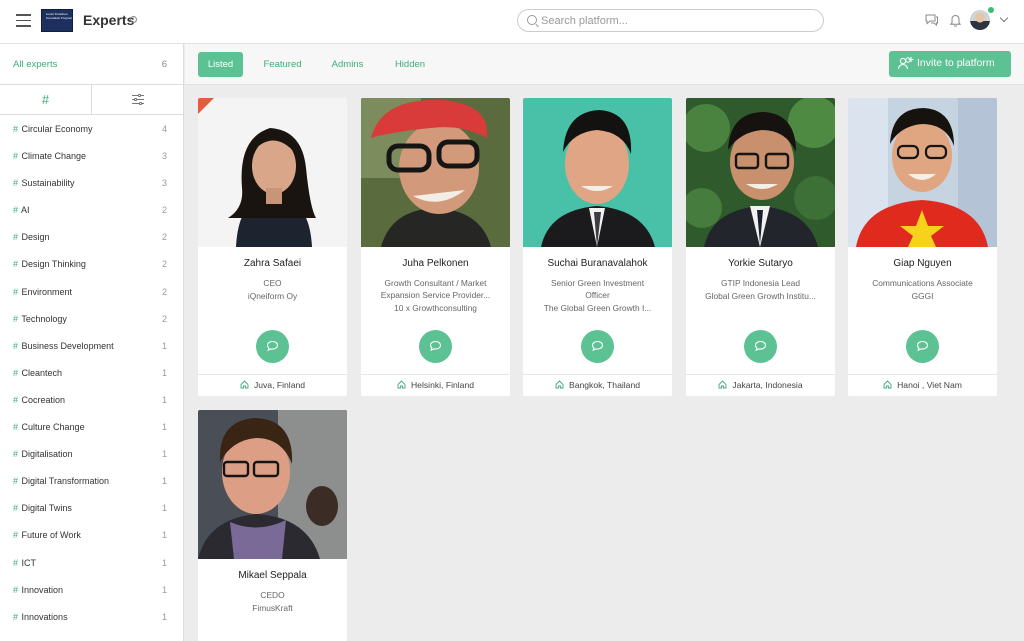 The height and width of the screenshot is (641, 1024). I want to click on tag-item: # Culture Change 1, so click(92, 427).